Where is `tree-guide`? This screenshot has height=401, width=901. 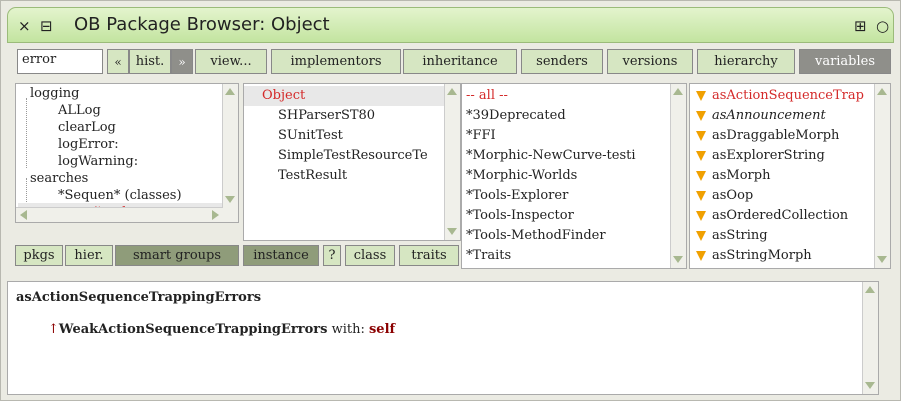
tree-guide is located at coordinates (26, 133).